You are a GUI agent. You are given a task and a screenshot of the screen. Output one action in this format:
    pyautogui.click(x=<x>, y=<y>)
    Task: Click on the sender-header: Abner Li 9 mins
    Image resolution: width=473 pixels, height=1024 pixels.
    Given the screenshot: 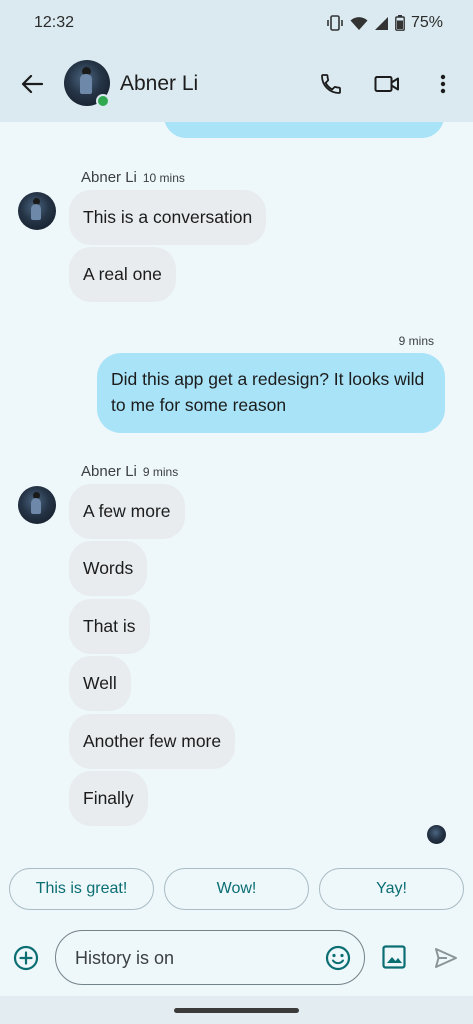 What is the action you would take?
    pyautogui.click(x=129, y=471)
    